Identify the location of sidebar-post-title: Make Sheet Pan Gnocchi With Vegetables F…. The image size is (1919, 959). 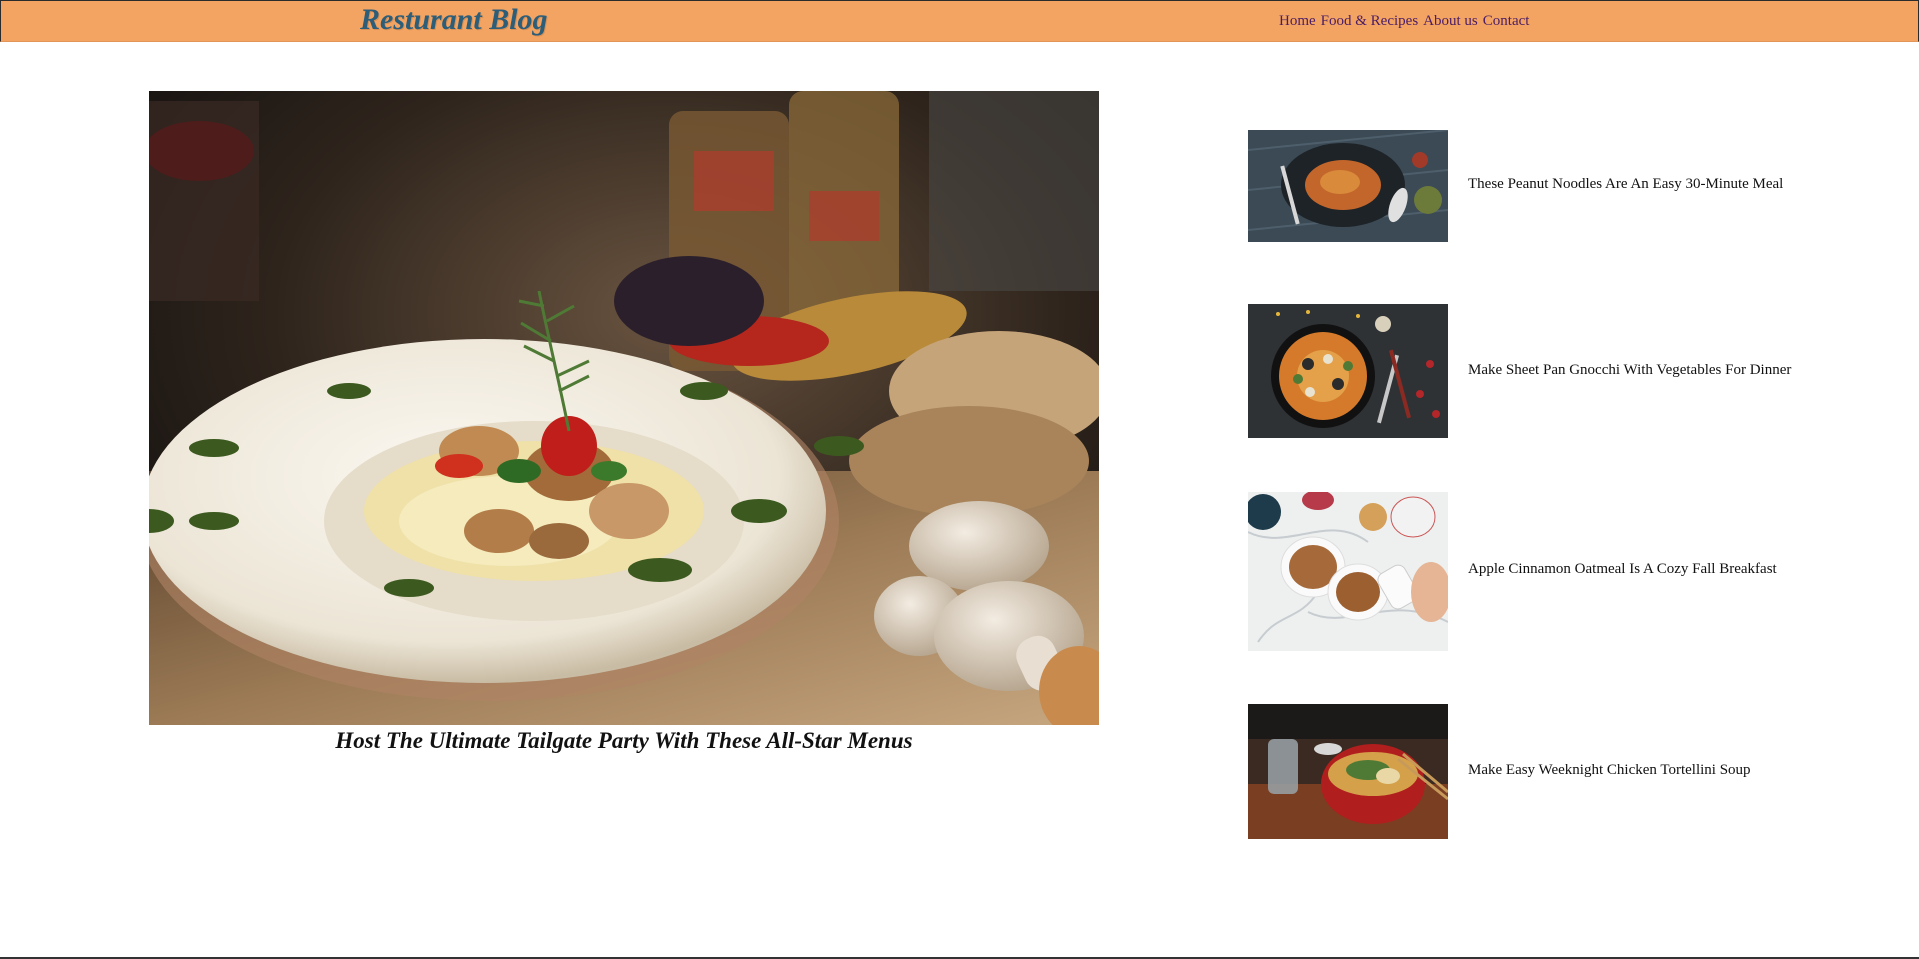
(1629, 370).